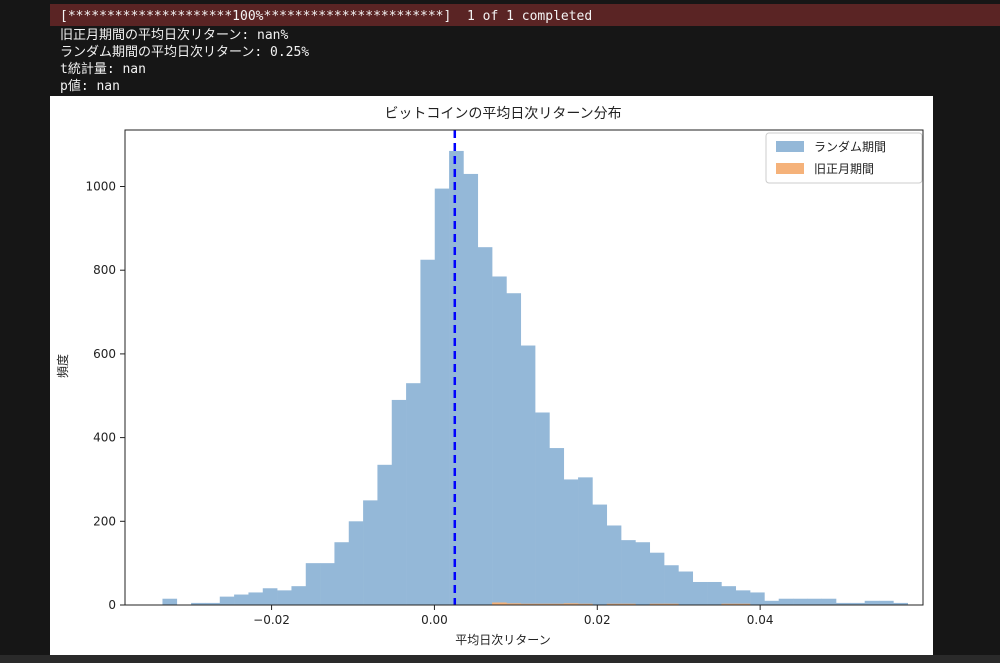  I want to click on y-axis-label: 頻度, so click(62, 366).